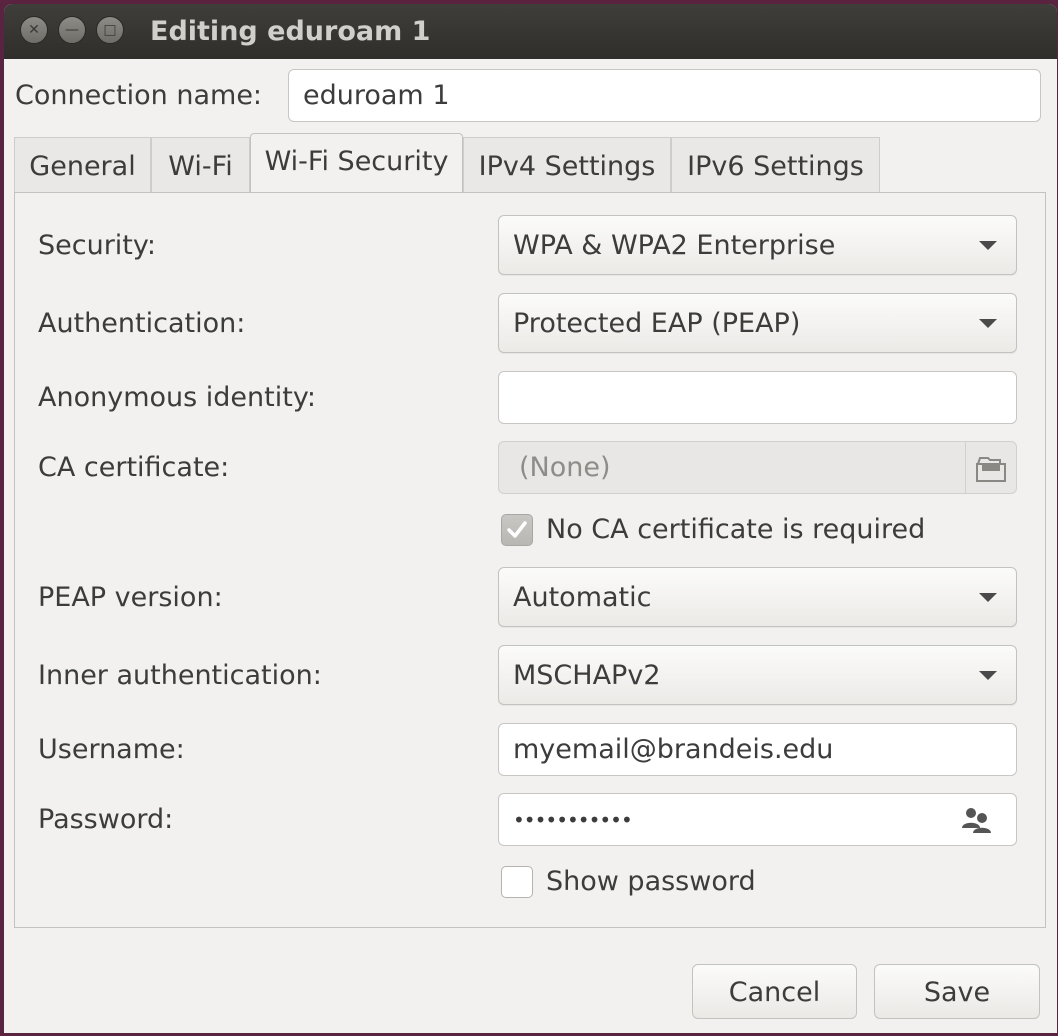  I want to click on save-button: Save, so click(957, 991).